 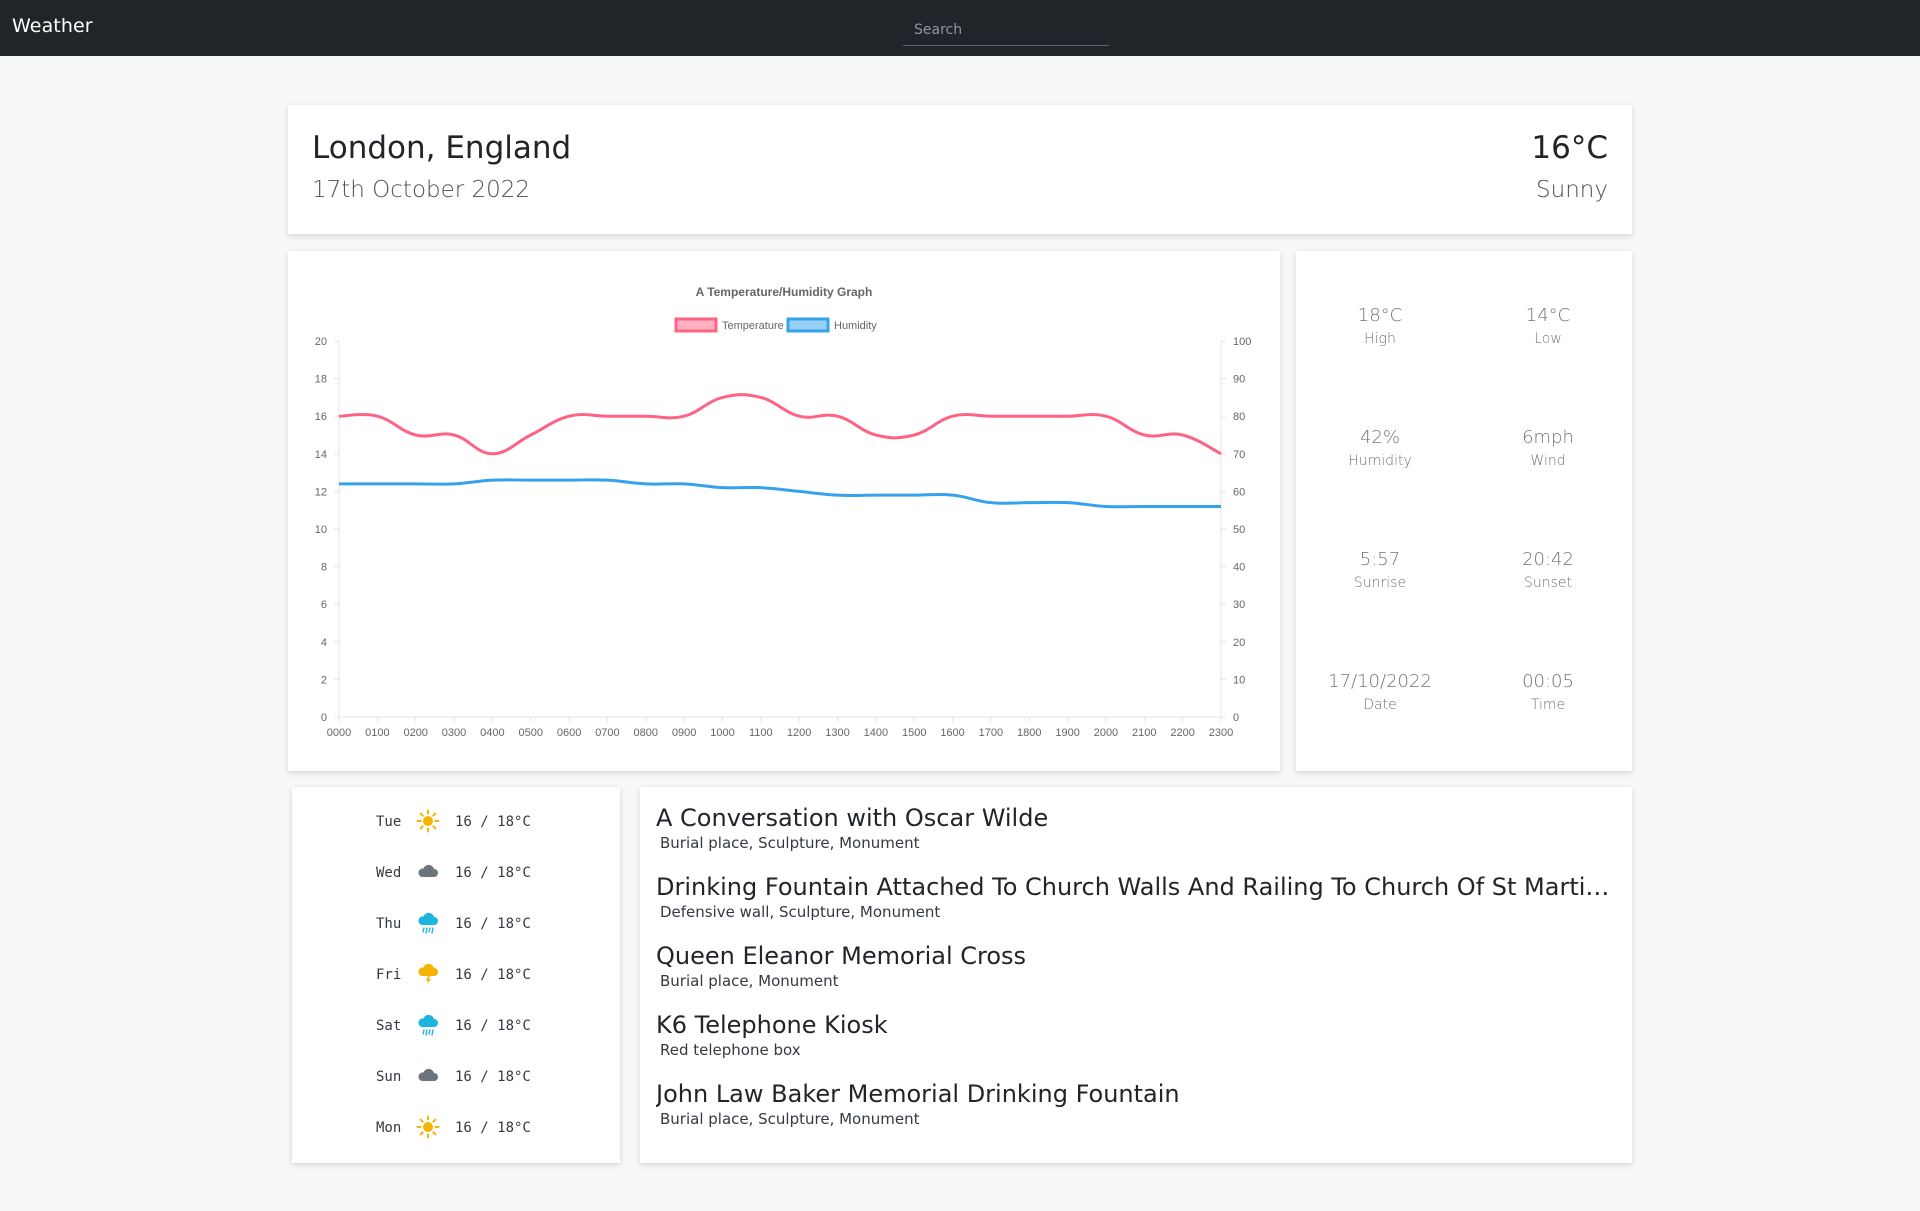 I want to click on x-tick-label: 1800, so click(x=1029, y=733).